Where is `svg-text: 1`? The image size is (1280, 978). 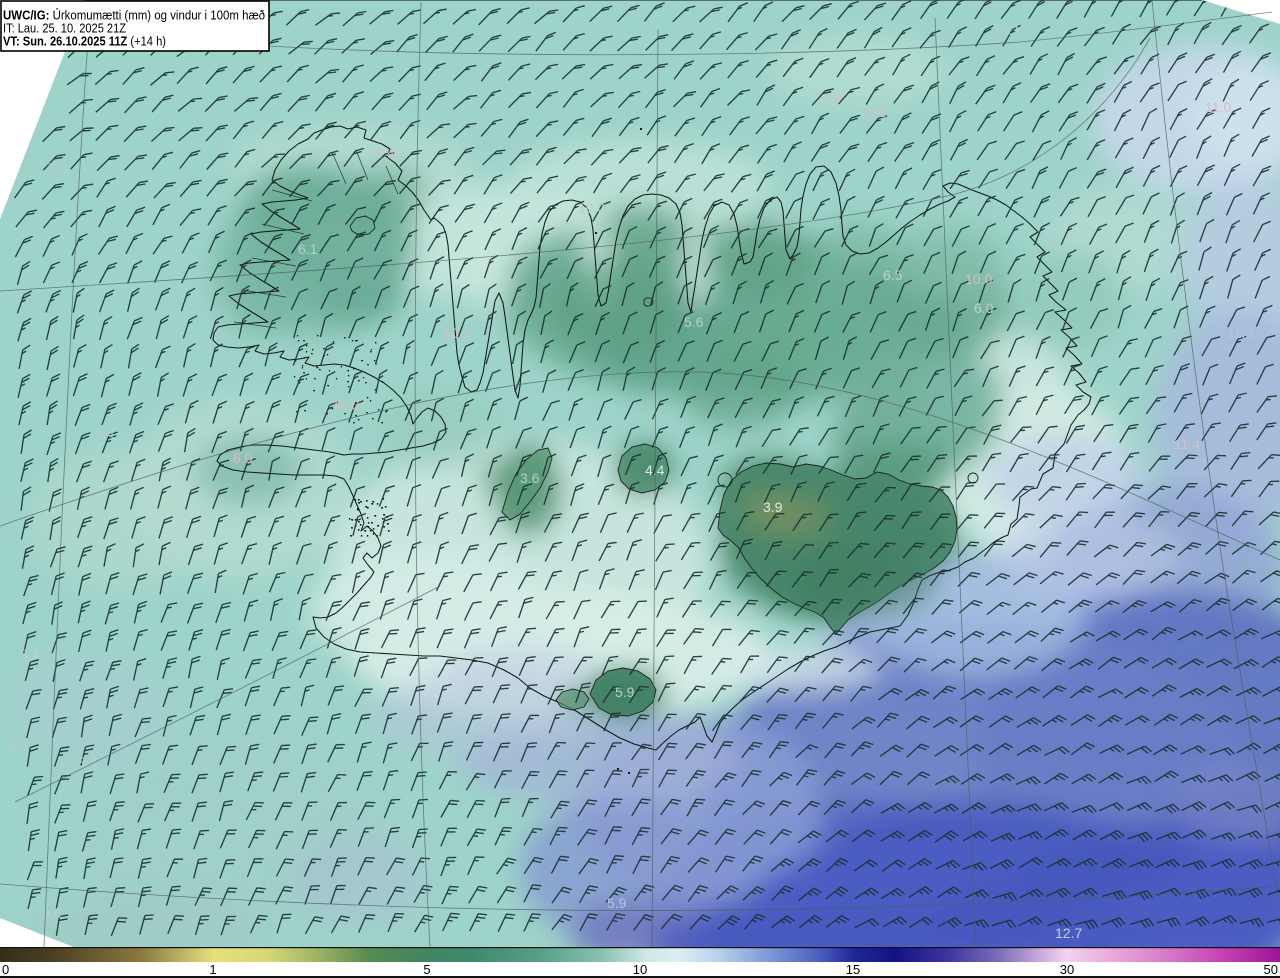 svg-text: 1 is located at coordinates (212, 969).